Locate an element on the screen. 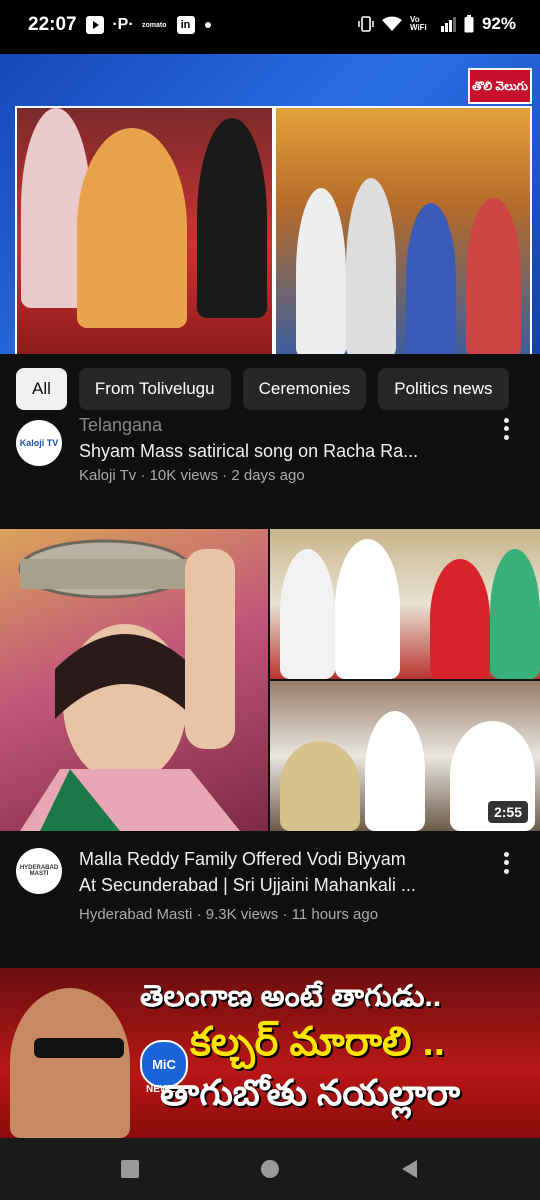  thumbnail-headline: కల్చర్ మారాలి .. is located at coordinates (317, 1042).